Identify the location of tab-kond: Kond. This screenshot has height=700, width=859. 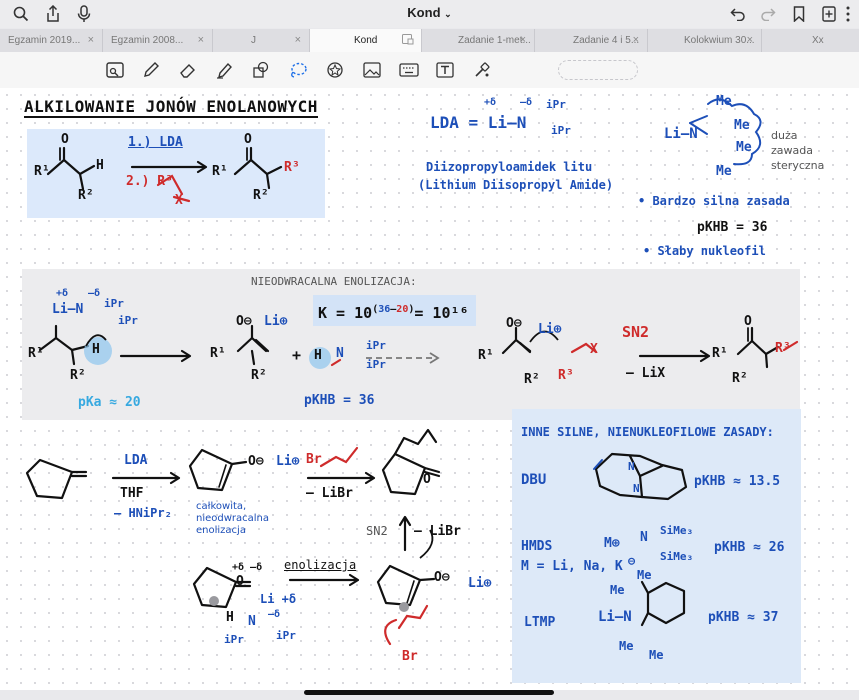
(366, 40).